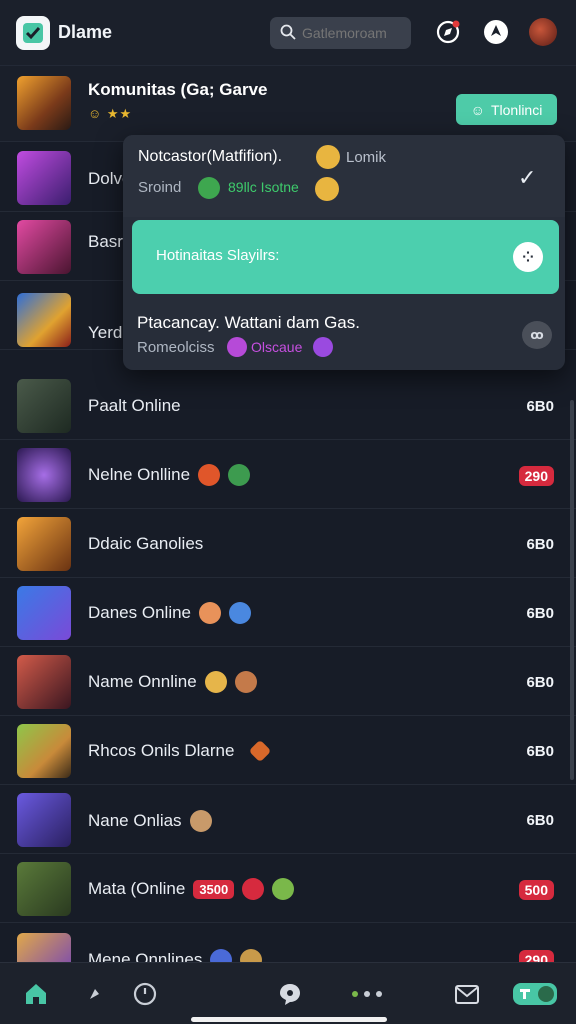  I want to click on toggle-icon: ꝏ, so click(537, 335).